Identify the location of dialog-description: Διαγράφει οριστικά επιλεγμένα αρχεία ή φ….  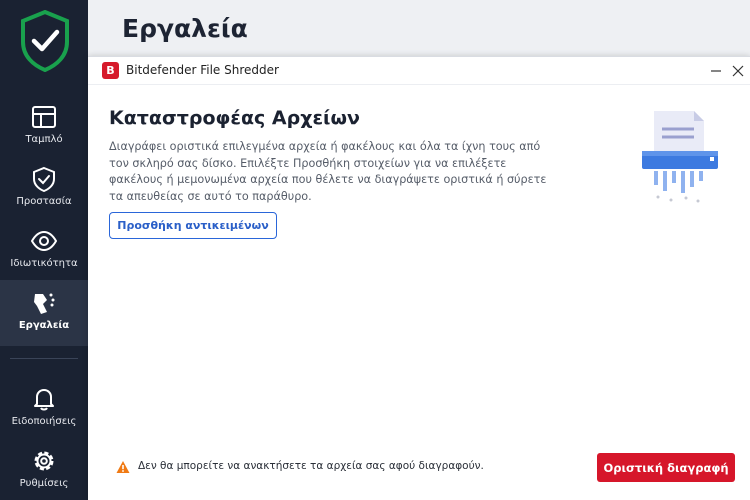
(328, 171).